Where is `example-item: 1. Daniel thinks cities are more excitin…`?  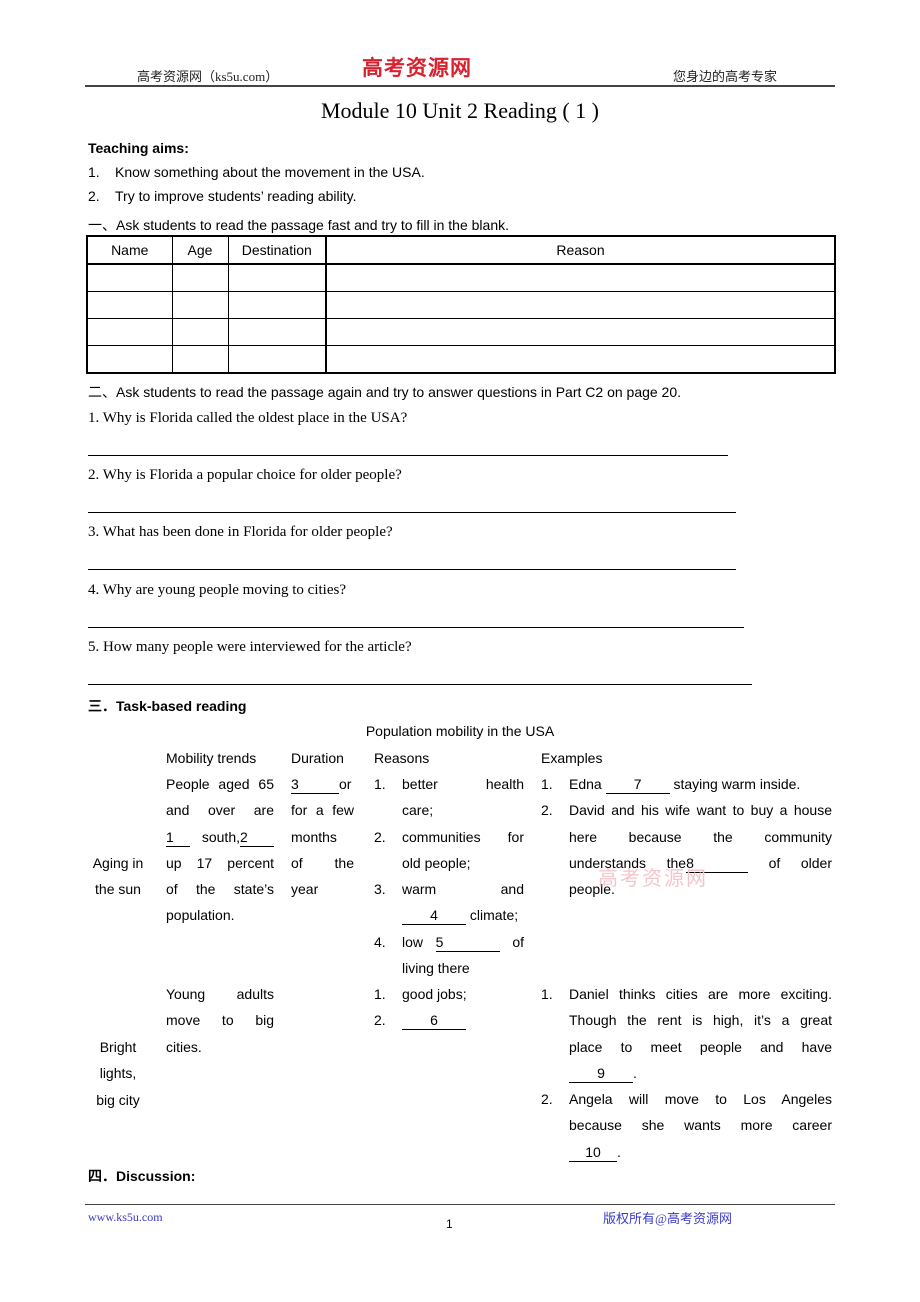 example-item: 1. Daniel thinks cities are more excitin… is located at coordinates (686, 1033).